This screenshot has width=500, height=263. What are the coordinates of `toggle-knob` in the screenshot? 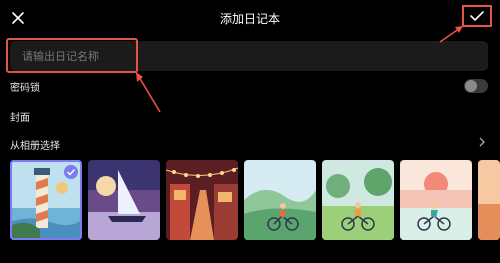 It's located at (471, 86).